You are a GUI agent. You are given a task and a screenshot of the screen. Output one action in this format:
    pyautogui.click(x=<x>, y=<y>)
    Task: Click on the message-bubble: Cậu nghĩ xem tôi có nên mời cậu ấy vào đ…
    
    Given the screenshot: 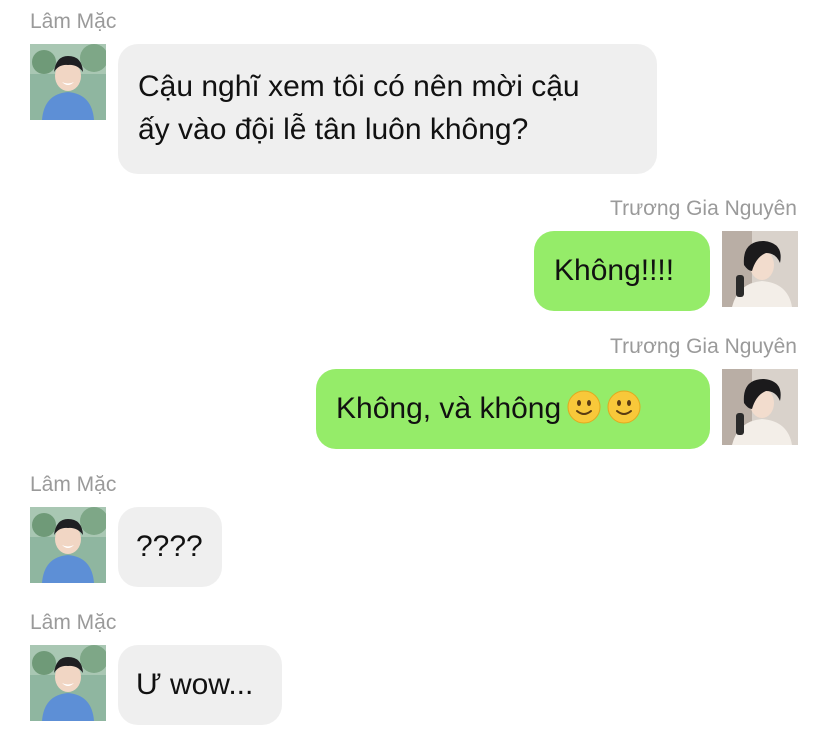 What is the action you would take?
    pyautogui.click(x=387, y=109)
    